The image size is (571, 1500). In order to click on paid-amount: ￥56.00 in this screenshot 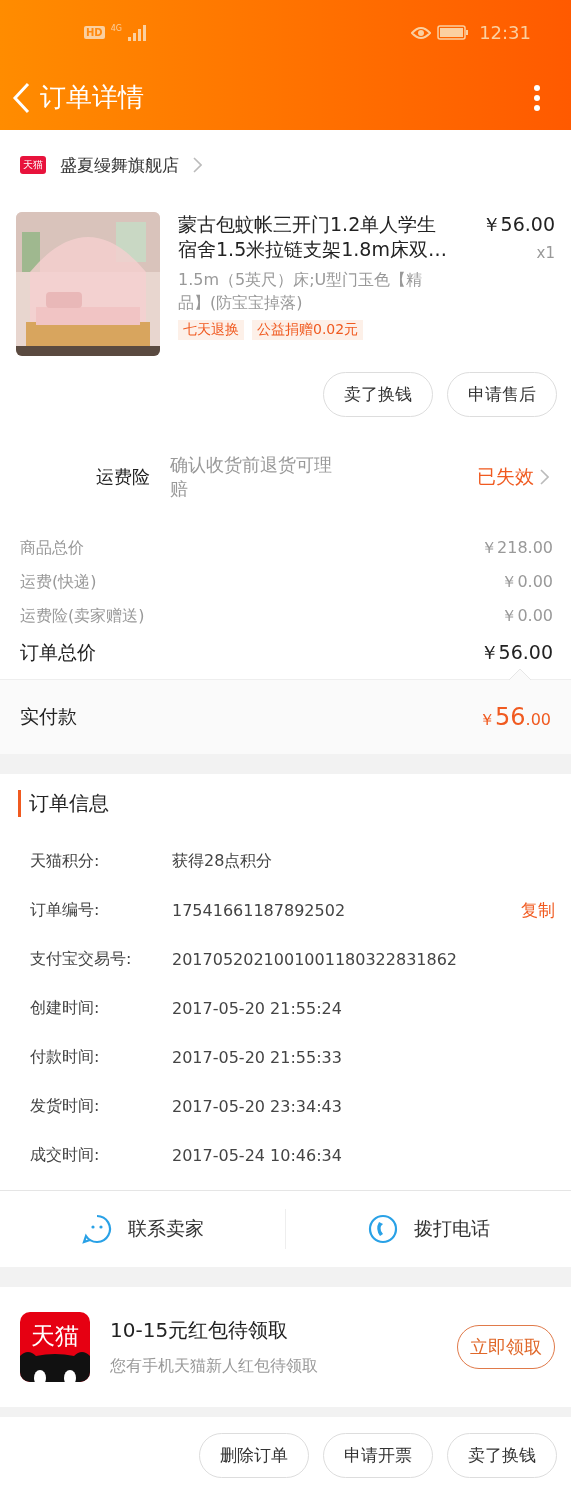, I will do `click(515, 717)`.